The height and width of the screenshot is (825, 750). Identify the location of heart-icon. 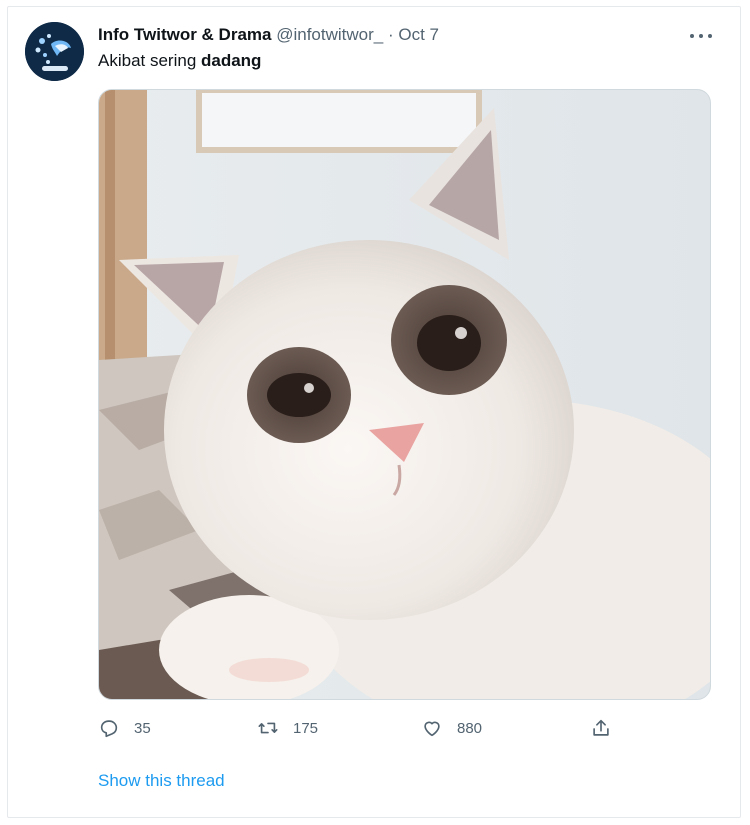
(432, 729).